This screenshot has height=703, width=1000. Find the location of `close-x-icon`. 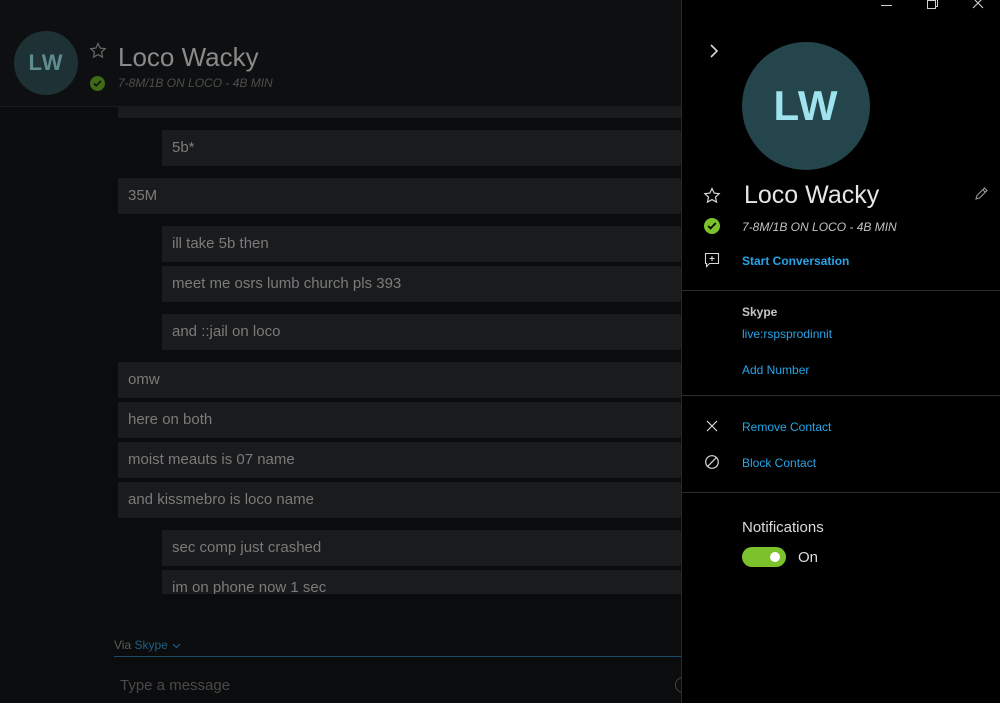

close-x-icon is located at coordinates (712, 426).